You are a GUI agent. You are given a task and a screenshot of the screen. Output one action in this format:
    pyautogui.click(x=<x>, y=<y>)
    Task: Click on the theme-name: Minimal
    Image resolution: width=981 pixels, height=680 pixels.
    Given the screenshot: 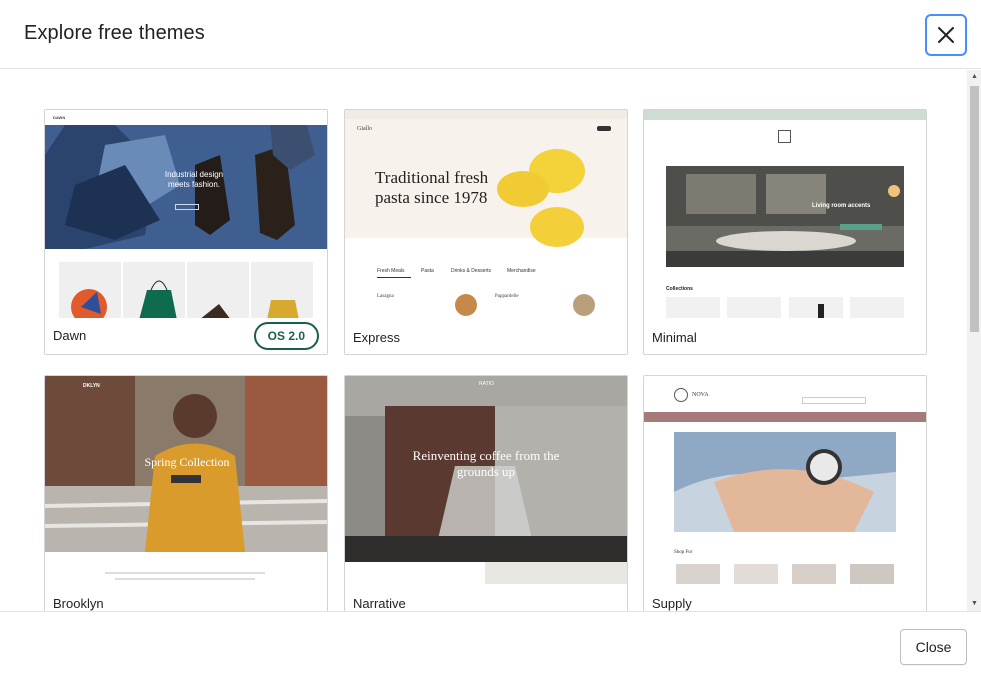 What is the action you would take?
    pyautogui.click(x=674, y=337)
    